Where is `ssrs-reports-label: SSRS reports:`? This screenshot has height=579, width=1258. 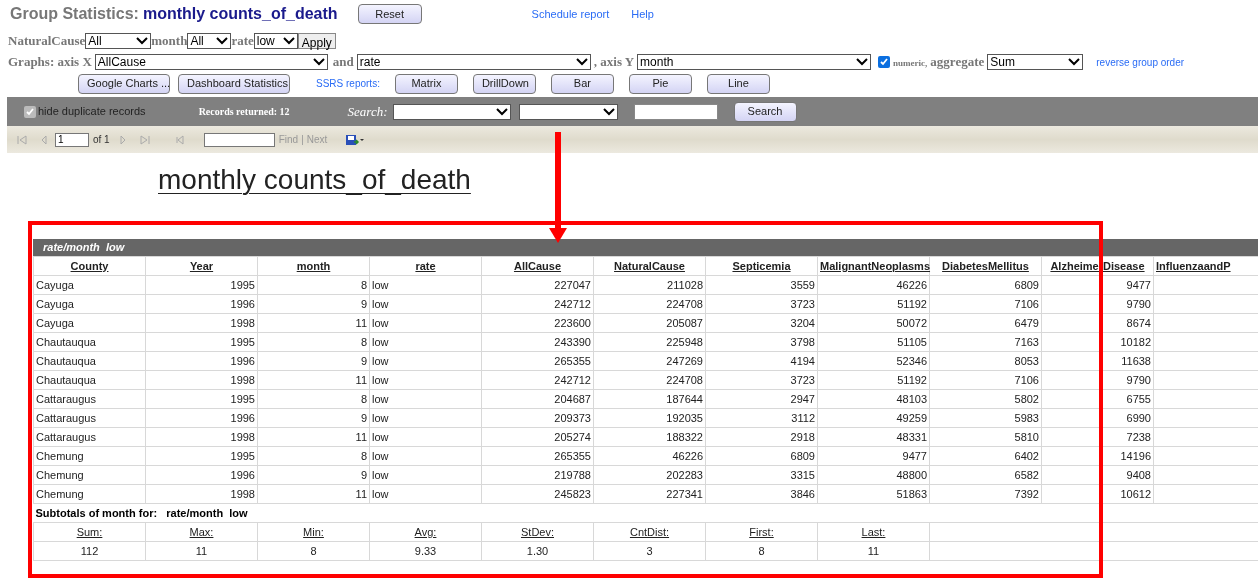 ssrs-reports-label: SSRS reports: is located at coordinates (348, 84).